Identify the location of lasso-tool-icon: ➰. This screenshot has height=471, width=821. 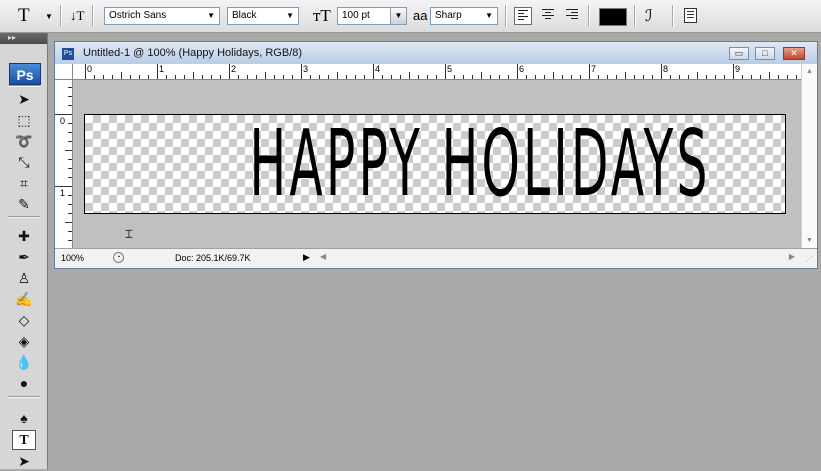
(24, 141).